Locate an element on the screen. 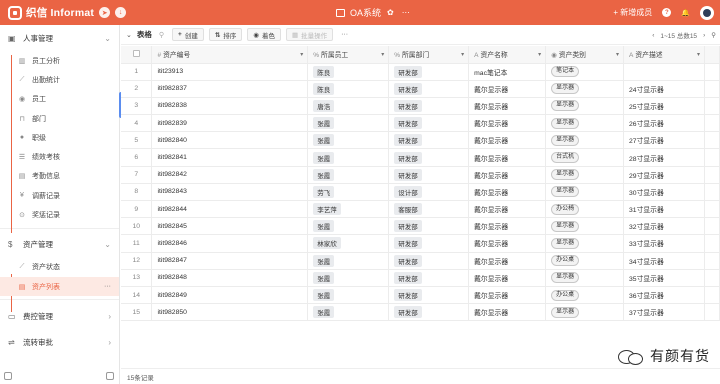 This screenshot has height=384, width=720. sidebar-item-employee: ◉ 员工 is located at coordinates (59, 99).